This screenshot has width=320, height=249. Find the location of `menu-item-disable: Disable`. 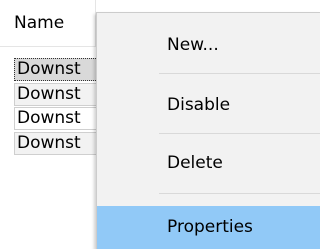

menu-item-disable: Disable is located at coordinates (208, 105).